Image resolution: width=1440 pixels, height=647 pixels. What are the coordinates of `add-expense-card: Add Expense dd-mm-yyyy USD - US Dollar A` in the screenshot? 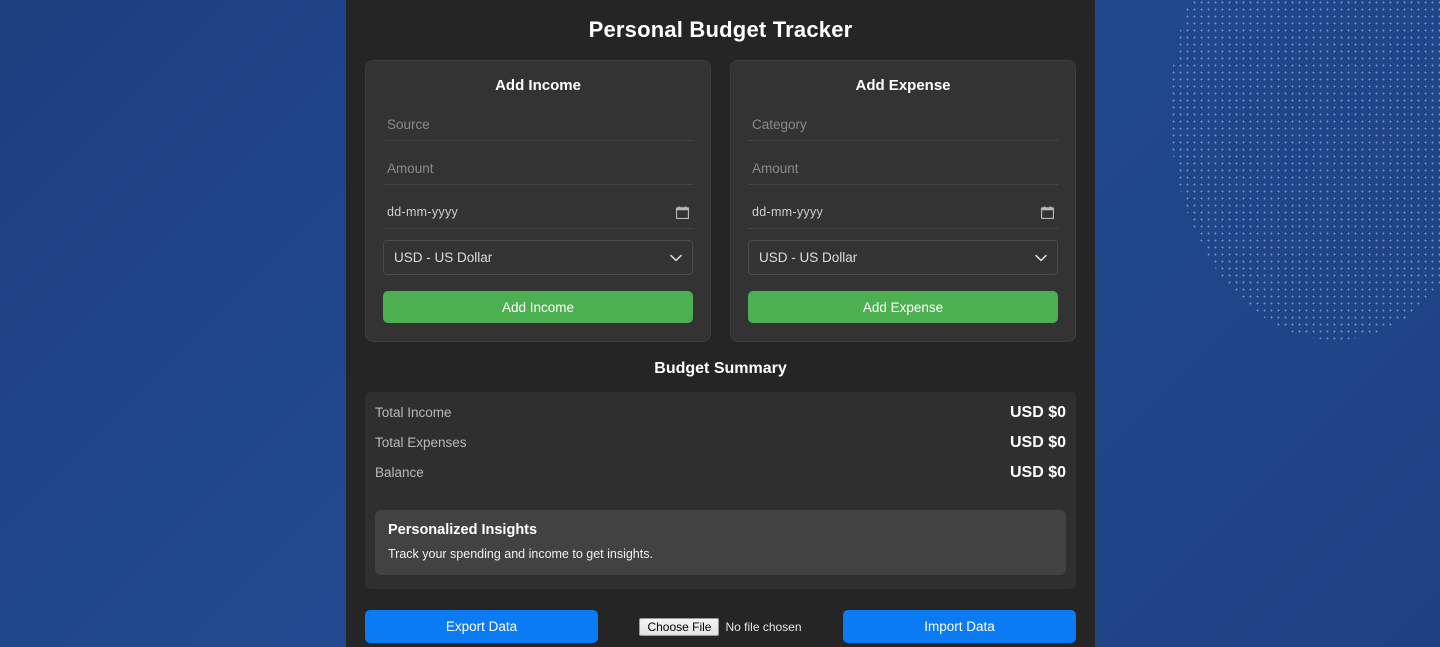 It's located at (903, 201).